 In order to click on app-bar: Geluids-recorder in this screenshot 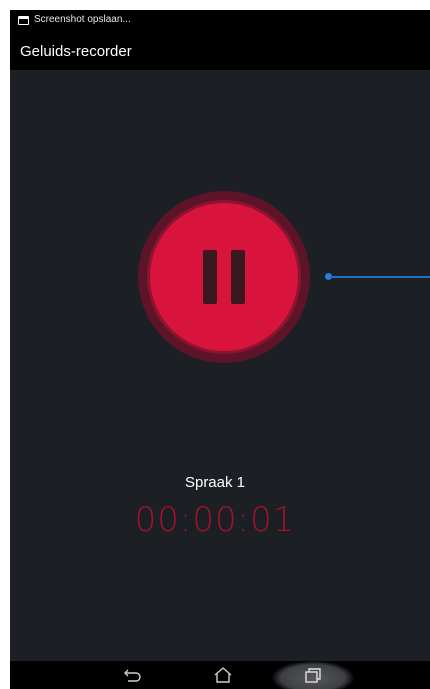, I will do `click(220, 52)`.